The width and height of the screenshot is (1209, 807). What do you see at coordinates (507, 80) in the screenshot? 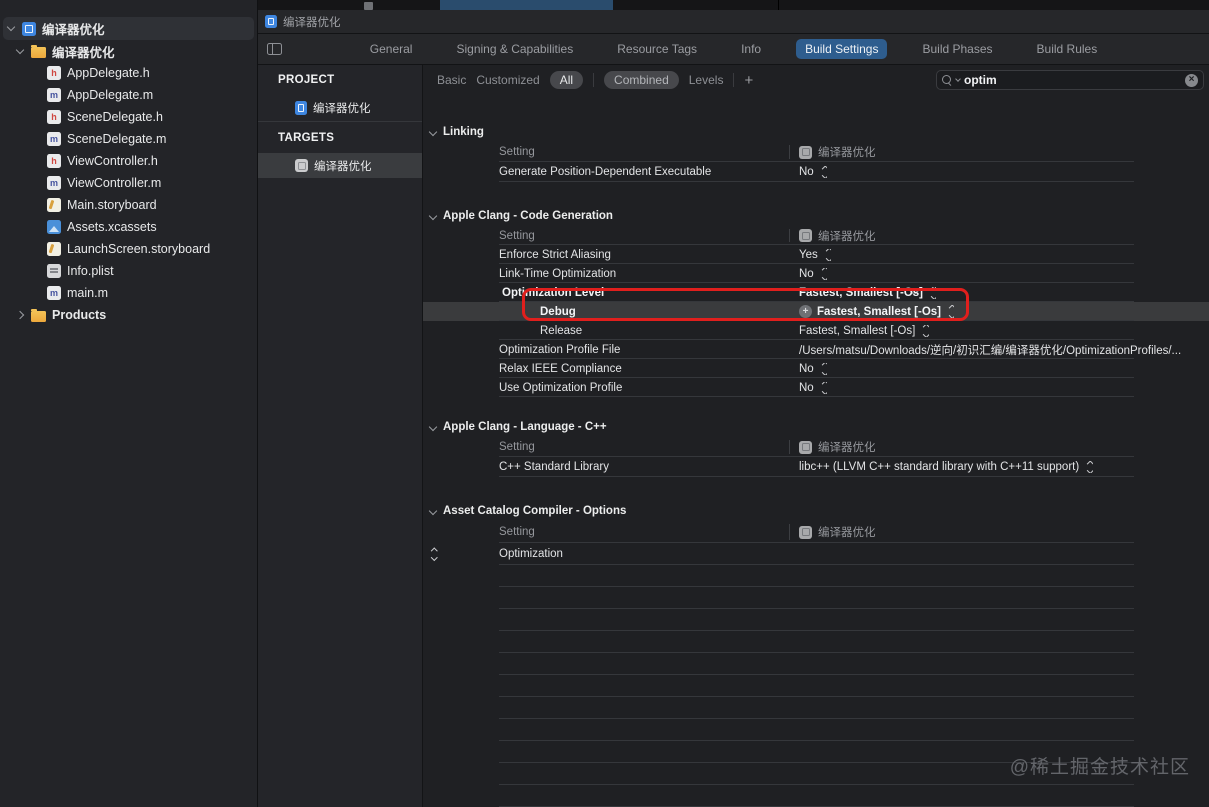
I see `filter-customized: Customized` at bounding box center [507, 80].